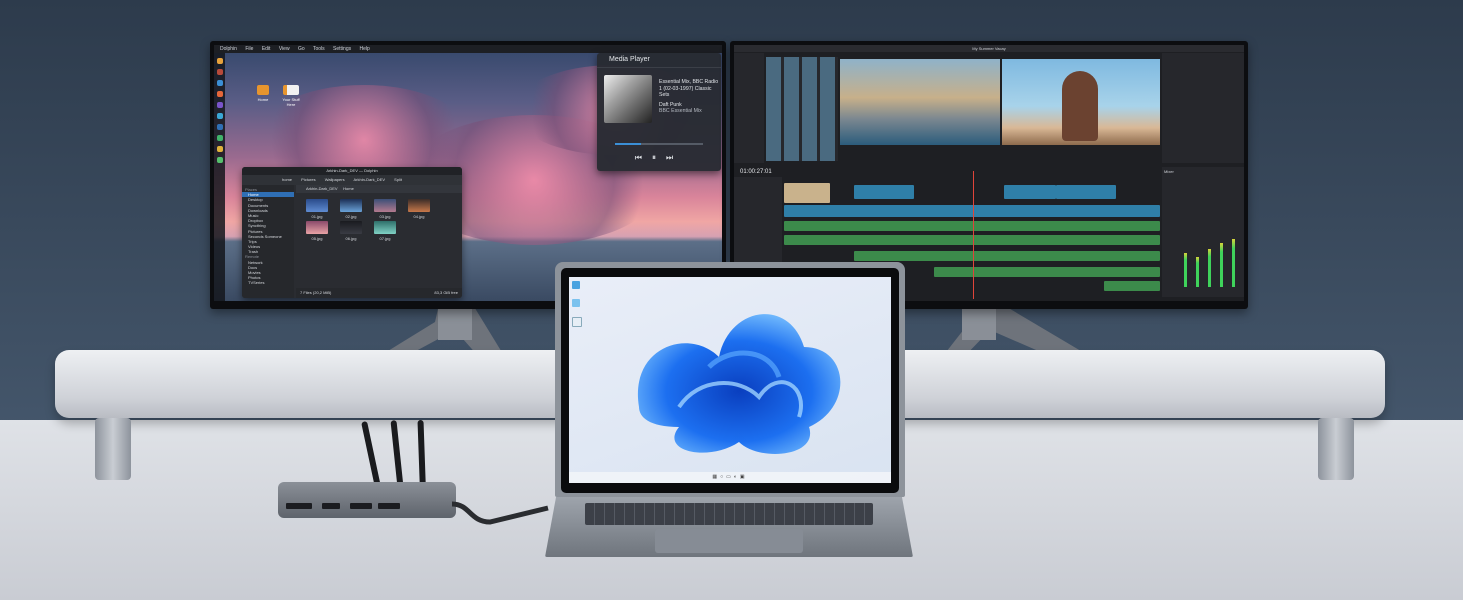 The image size is (1463, 600). I want to click on breadcrumb-pictures: Pictures, so click(308, 179).